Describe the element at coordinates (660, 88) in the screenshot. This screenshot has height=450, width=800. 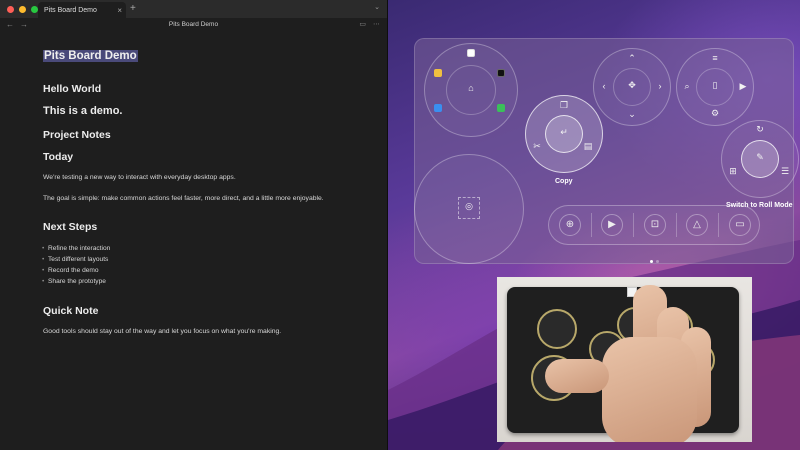
I see `arrow-right-icon: ›` at that location.